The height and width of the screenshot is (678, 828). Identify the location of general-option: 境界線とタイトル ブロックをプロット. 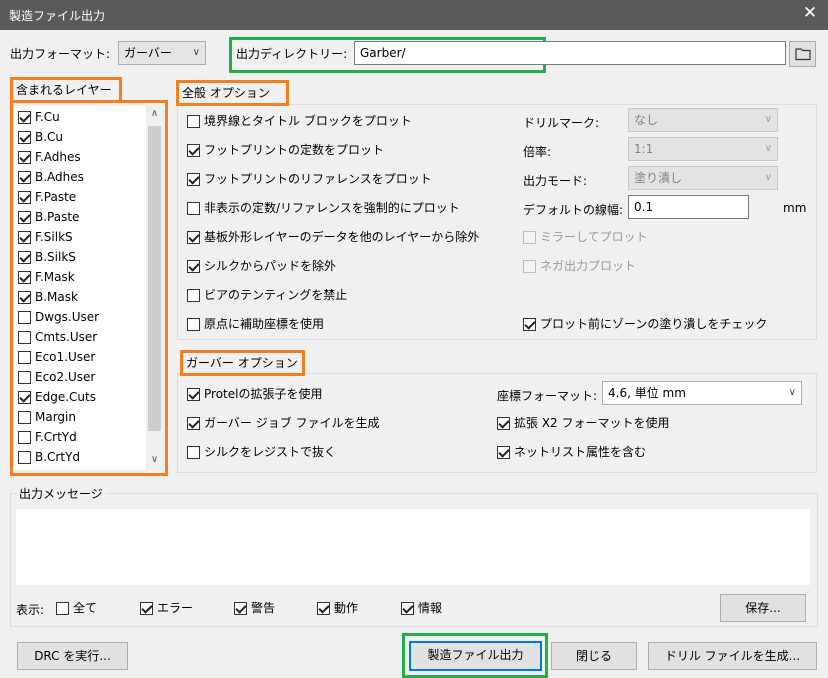
(299, 121).